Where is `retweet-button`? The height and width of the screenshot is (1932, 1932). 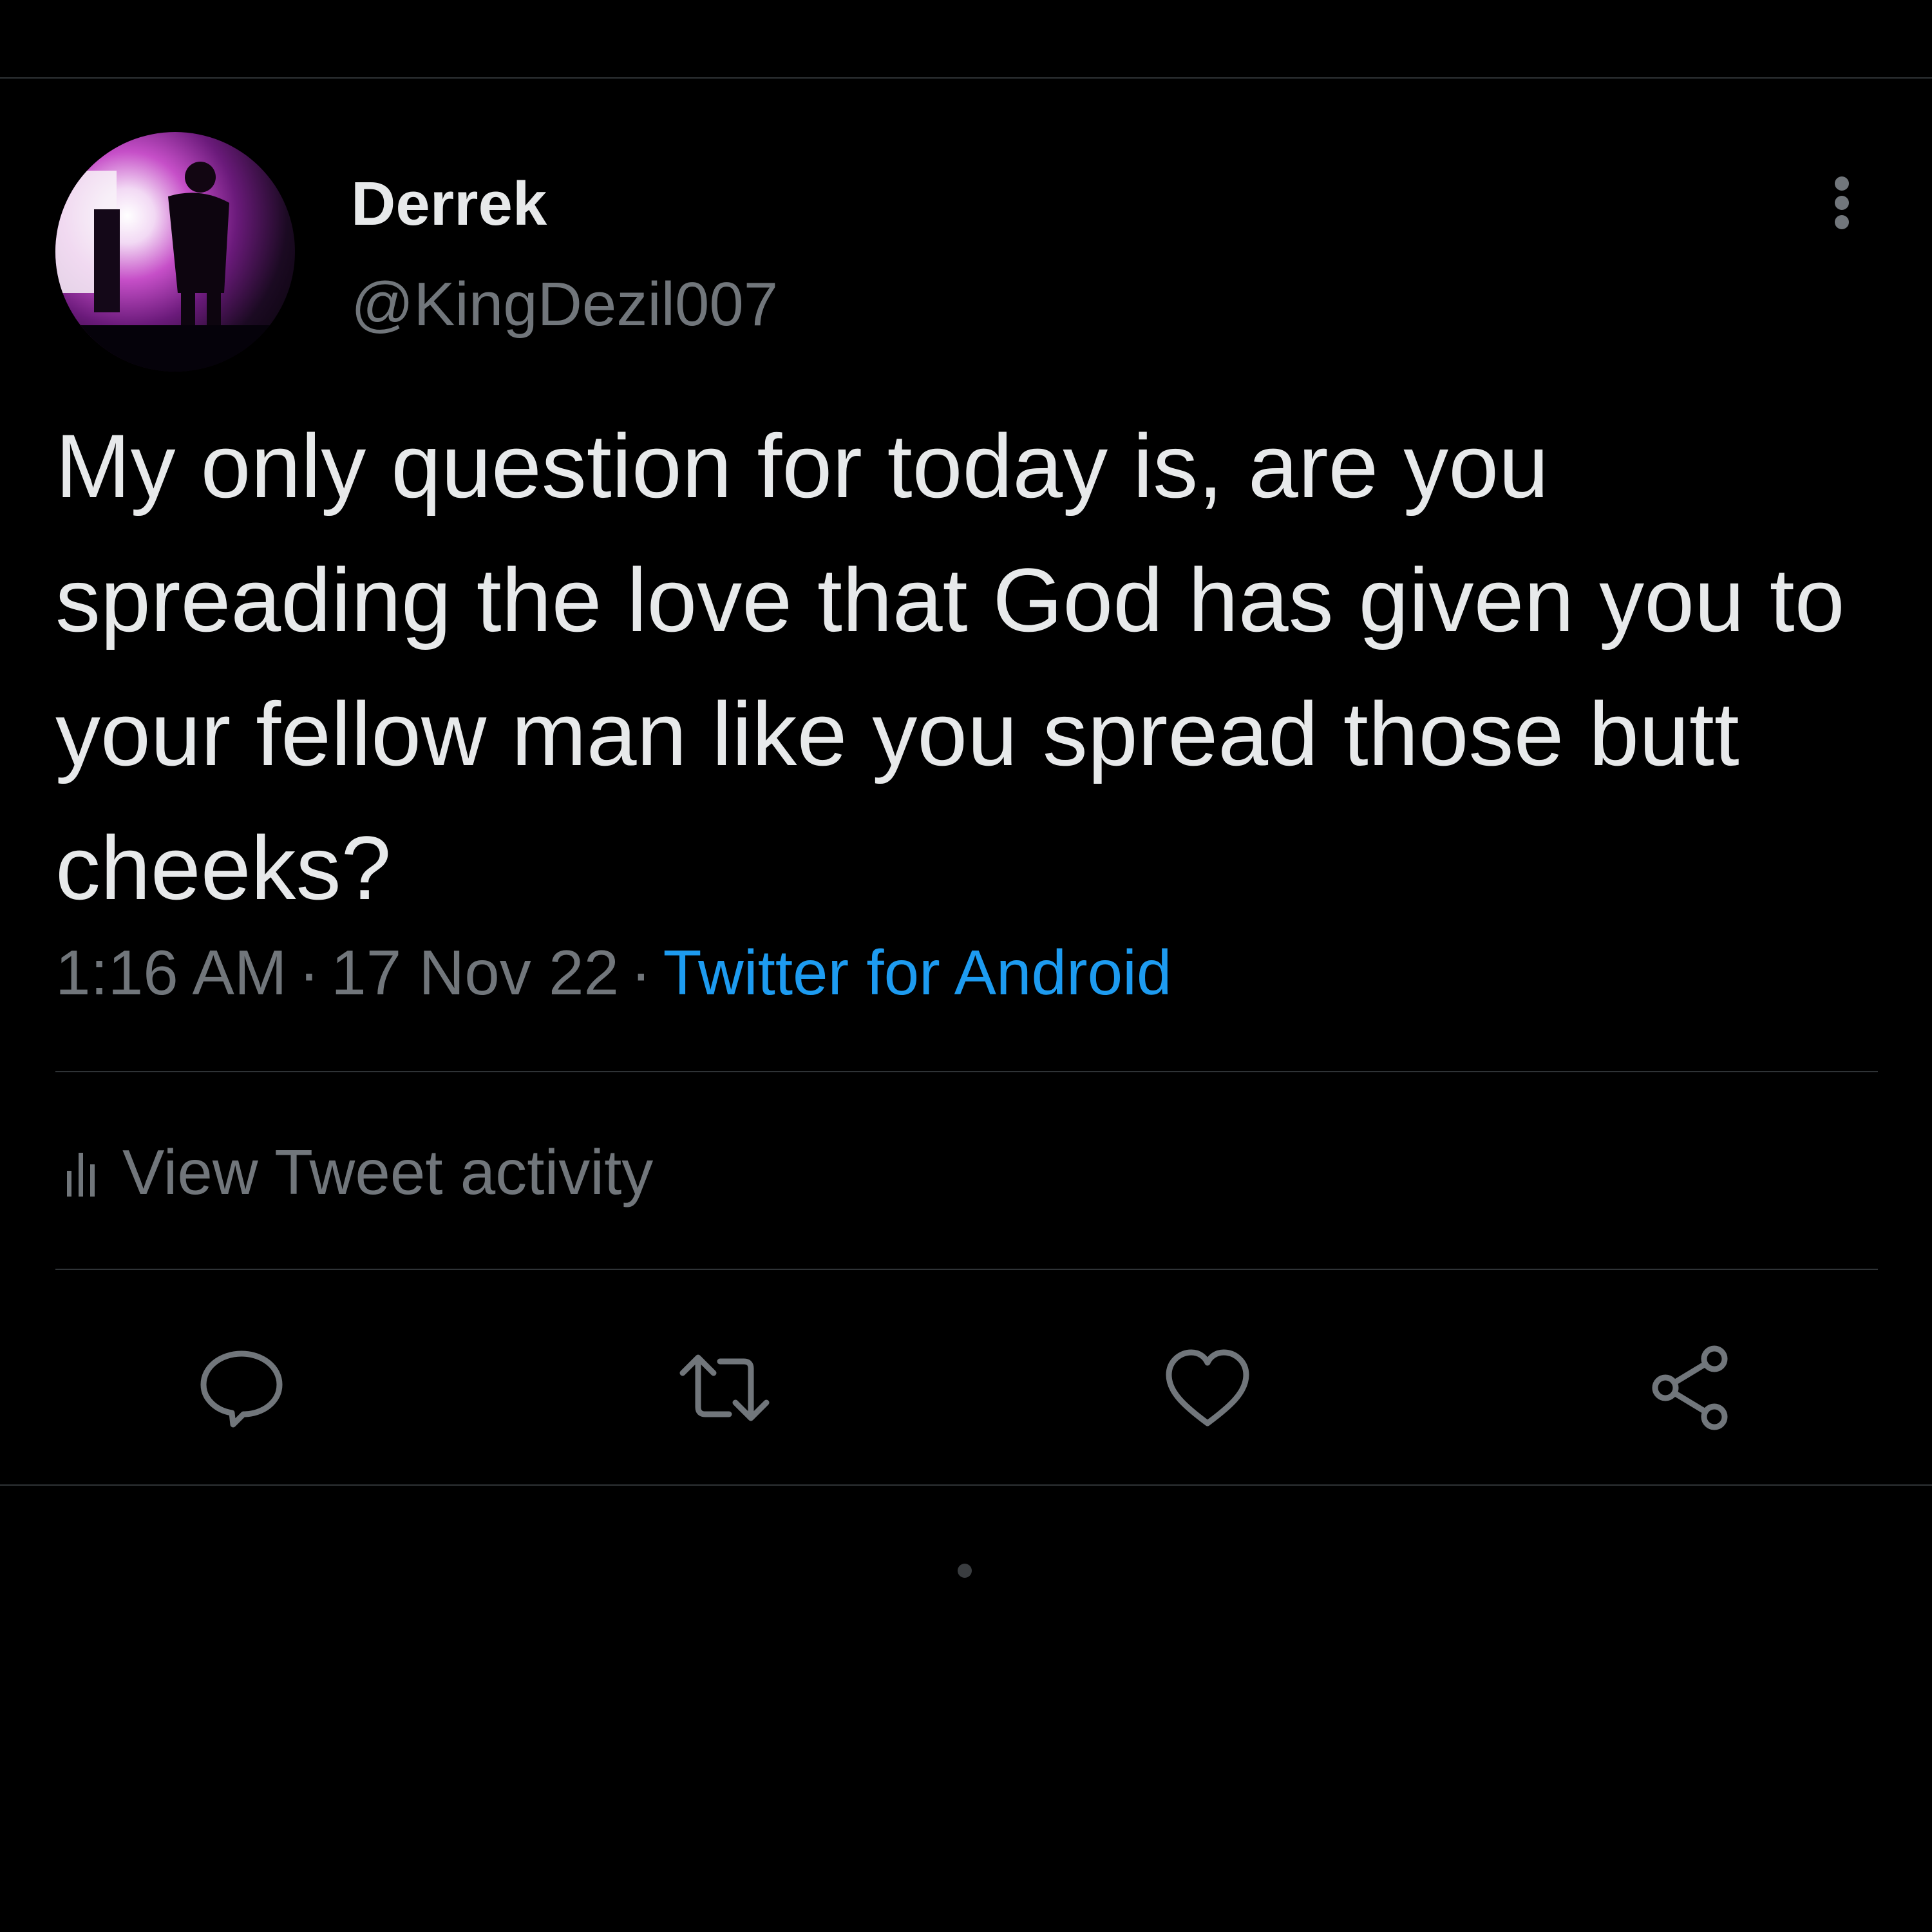 retweet-button is located at coordinates (724, 1388).